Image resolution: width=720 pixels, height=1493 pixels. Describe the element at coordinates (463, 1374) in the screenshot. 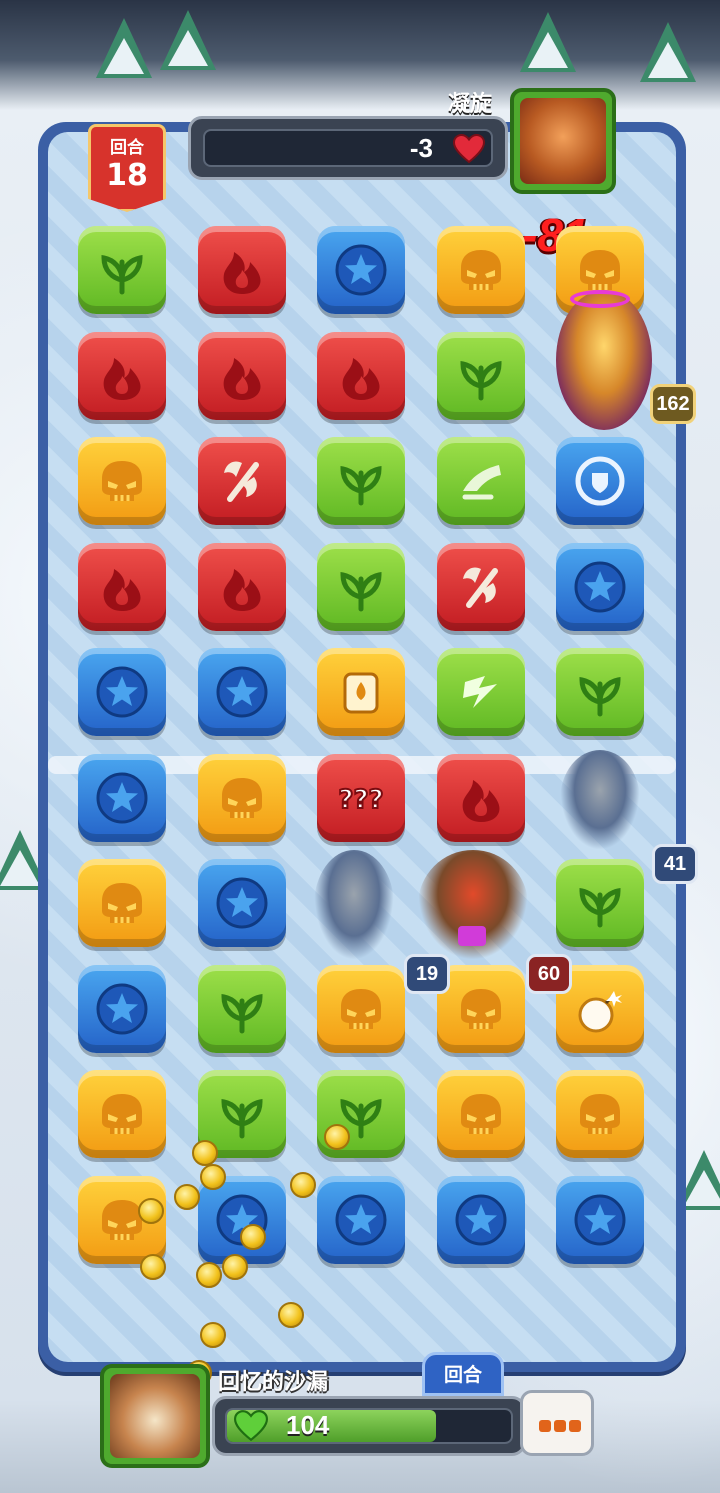

I see `round-tab: 回合` at that location.